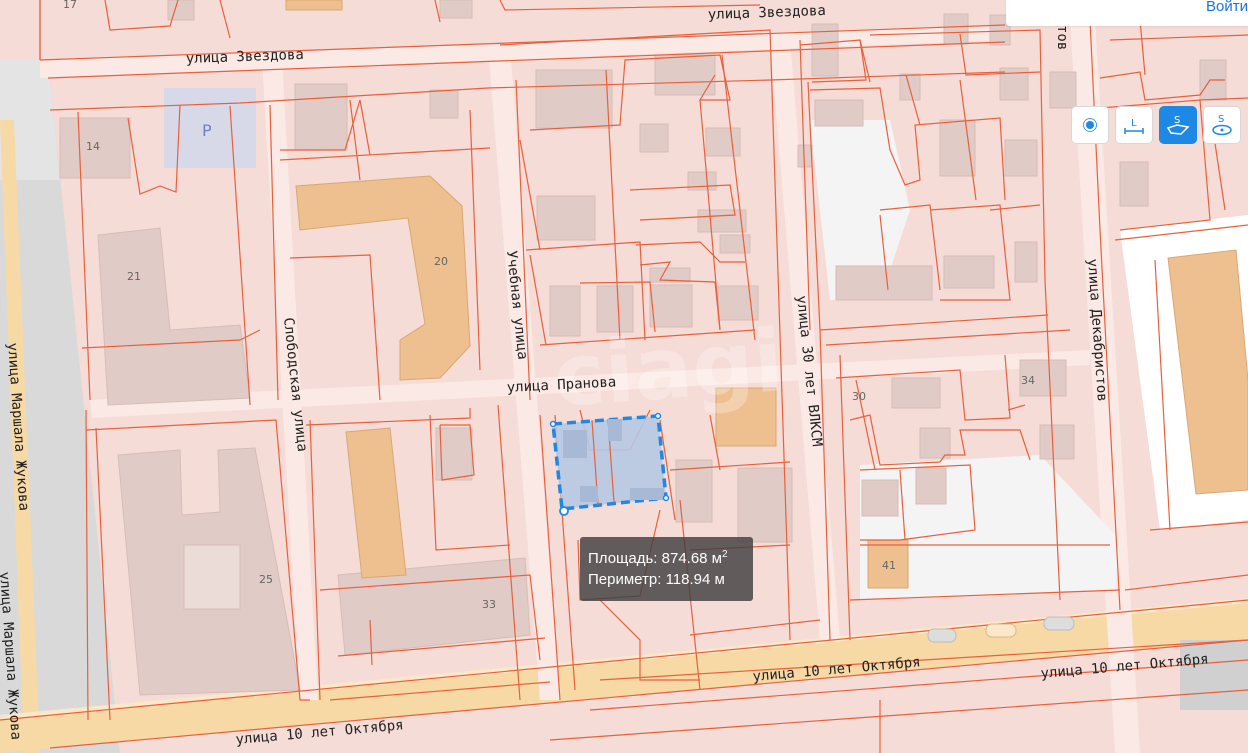 This screenshot has height=753, width=1248. Describe the element at coordinates (623, 558) in the screenshot. I see `area-label: Площадь:` at that location.